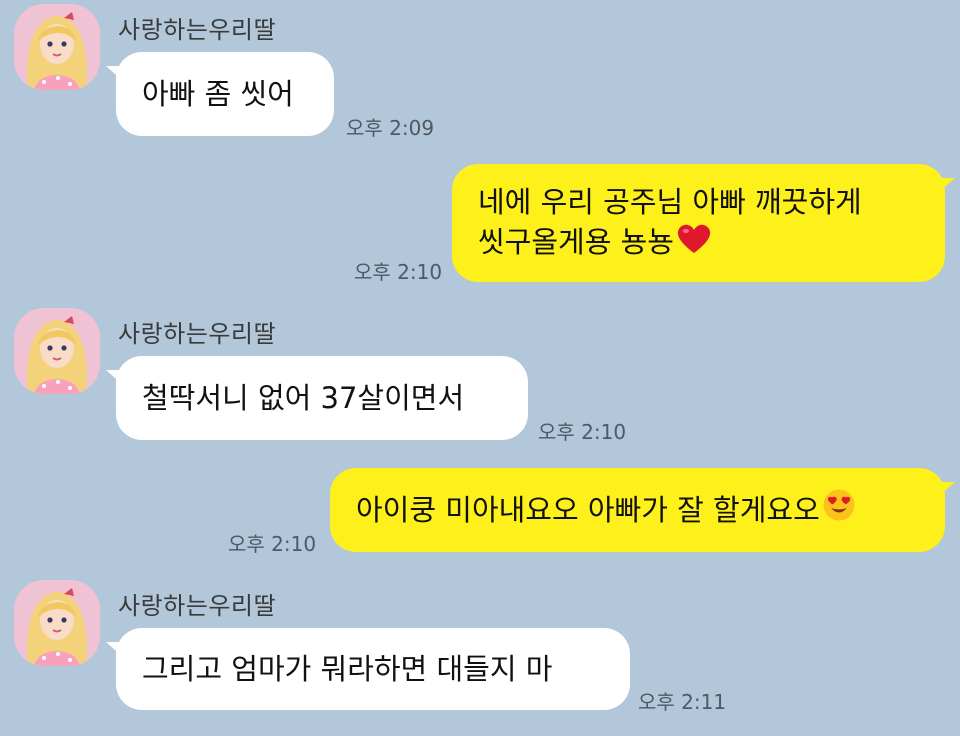  I want to click on outgoing-message-bubble: 아이쿵 미아내요오 아빠가 잘 할게요오, so click(642, 510).